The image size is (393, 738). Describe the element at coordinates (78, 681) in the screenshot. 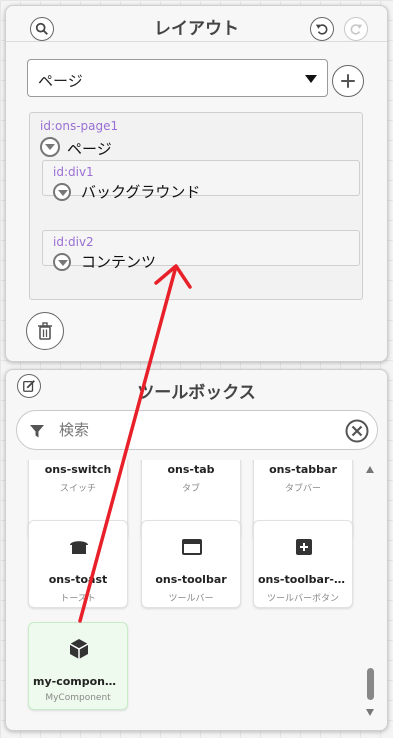

I see `tool-name: my-component` at that location.